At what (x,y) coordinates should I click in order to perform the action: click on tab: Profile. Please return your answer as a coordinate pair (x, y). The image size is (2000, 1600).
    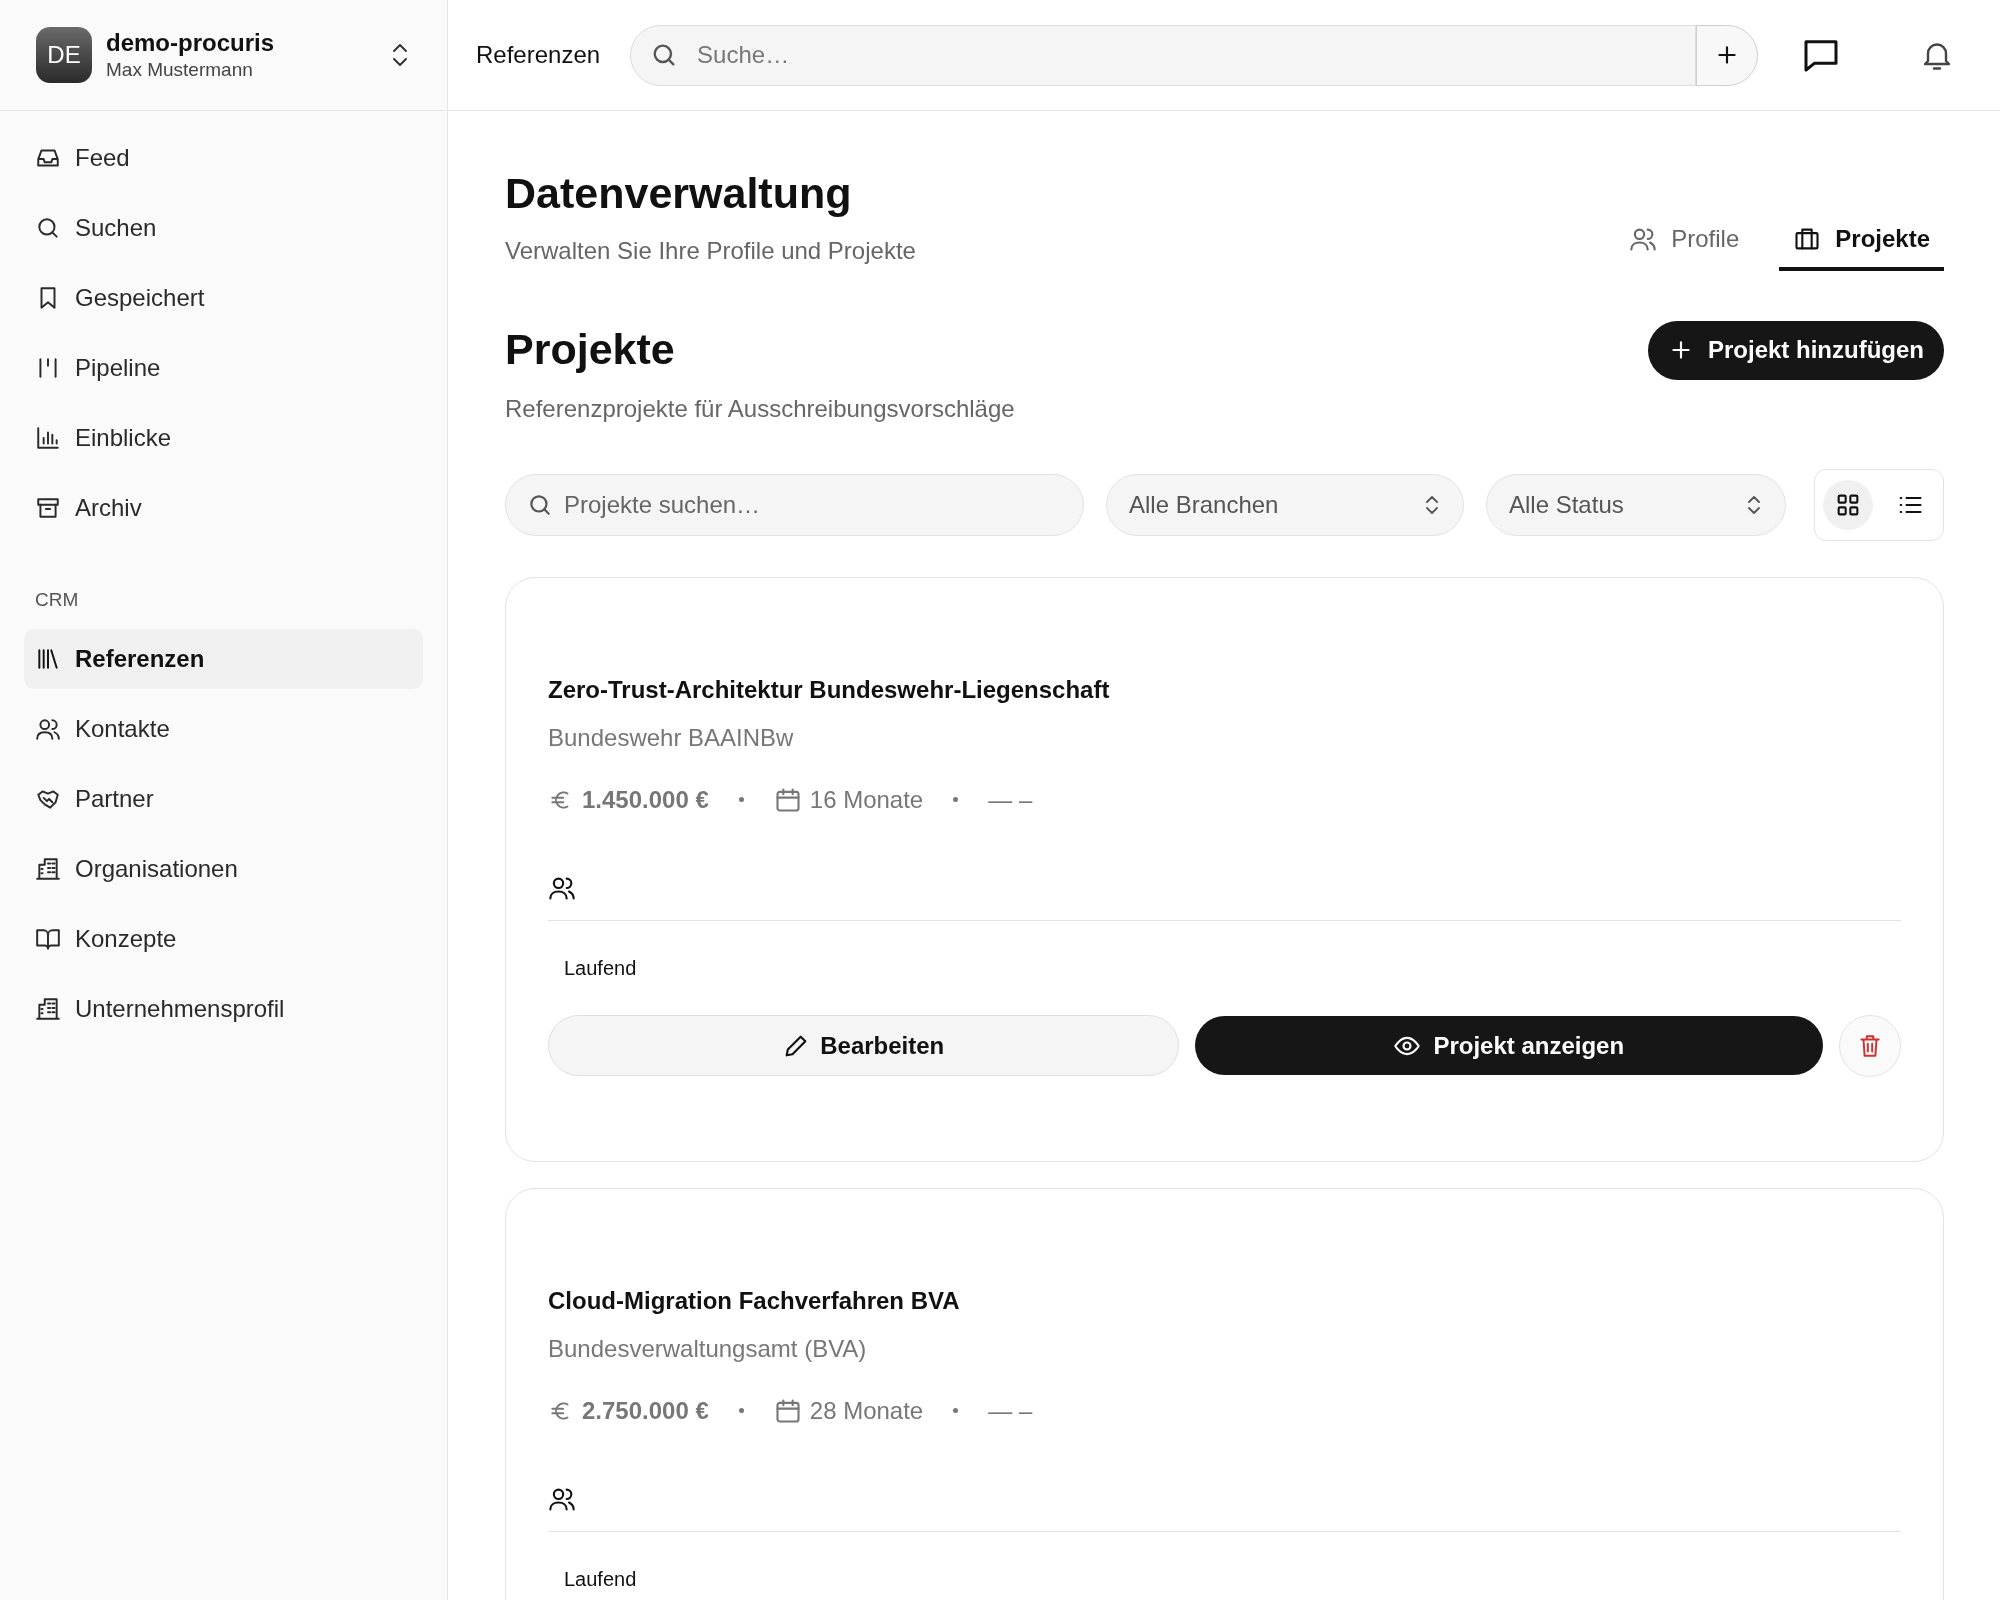
    Looking at the image, I should click on (1684, 240).